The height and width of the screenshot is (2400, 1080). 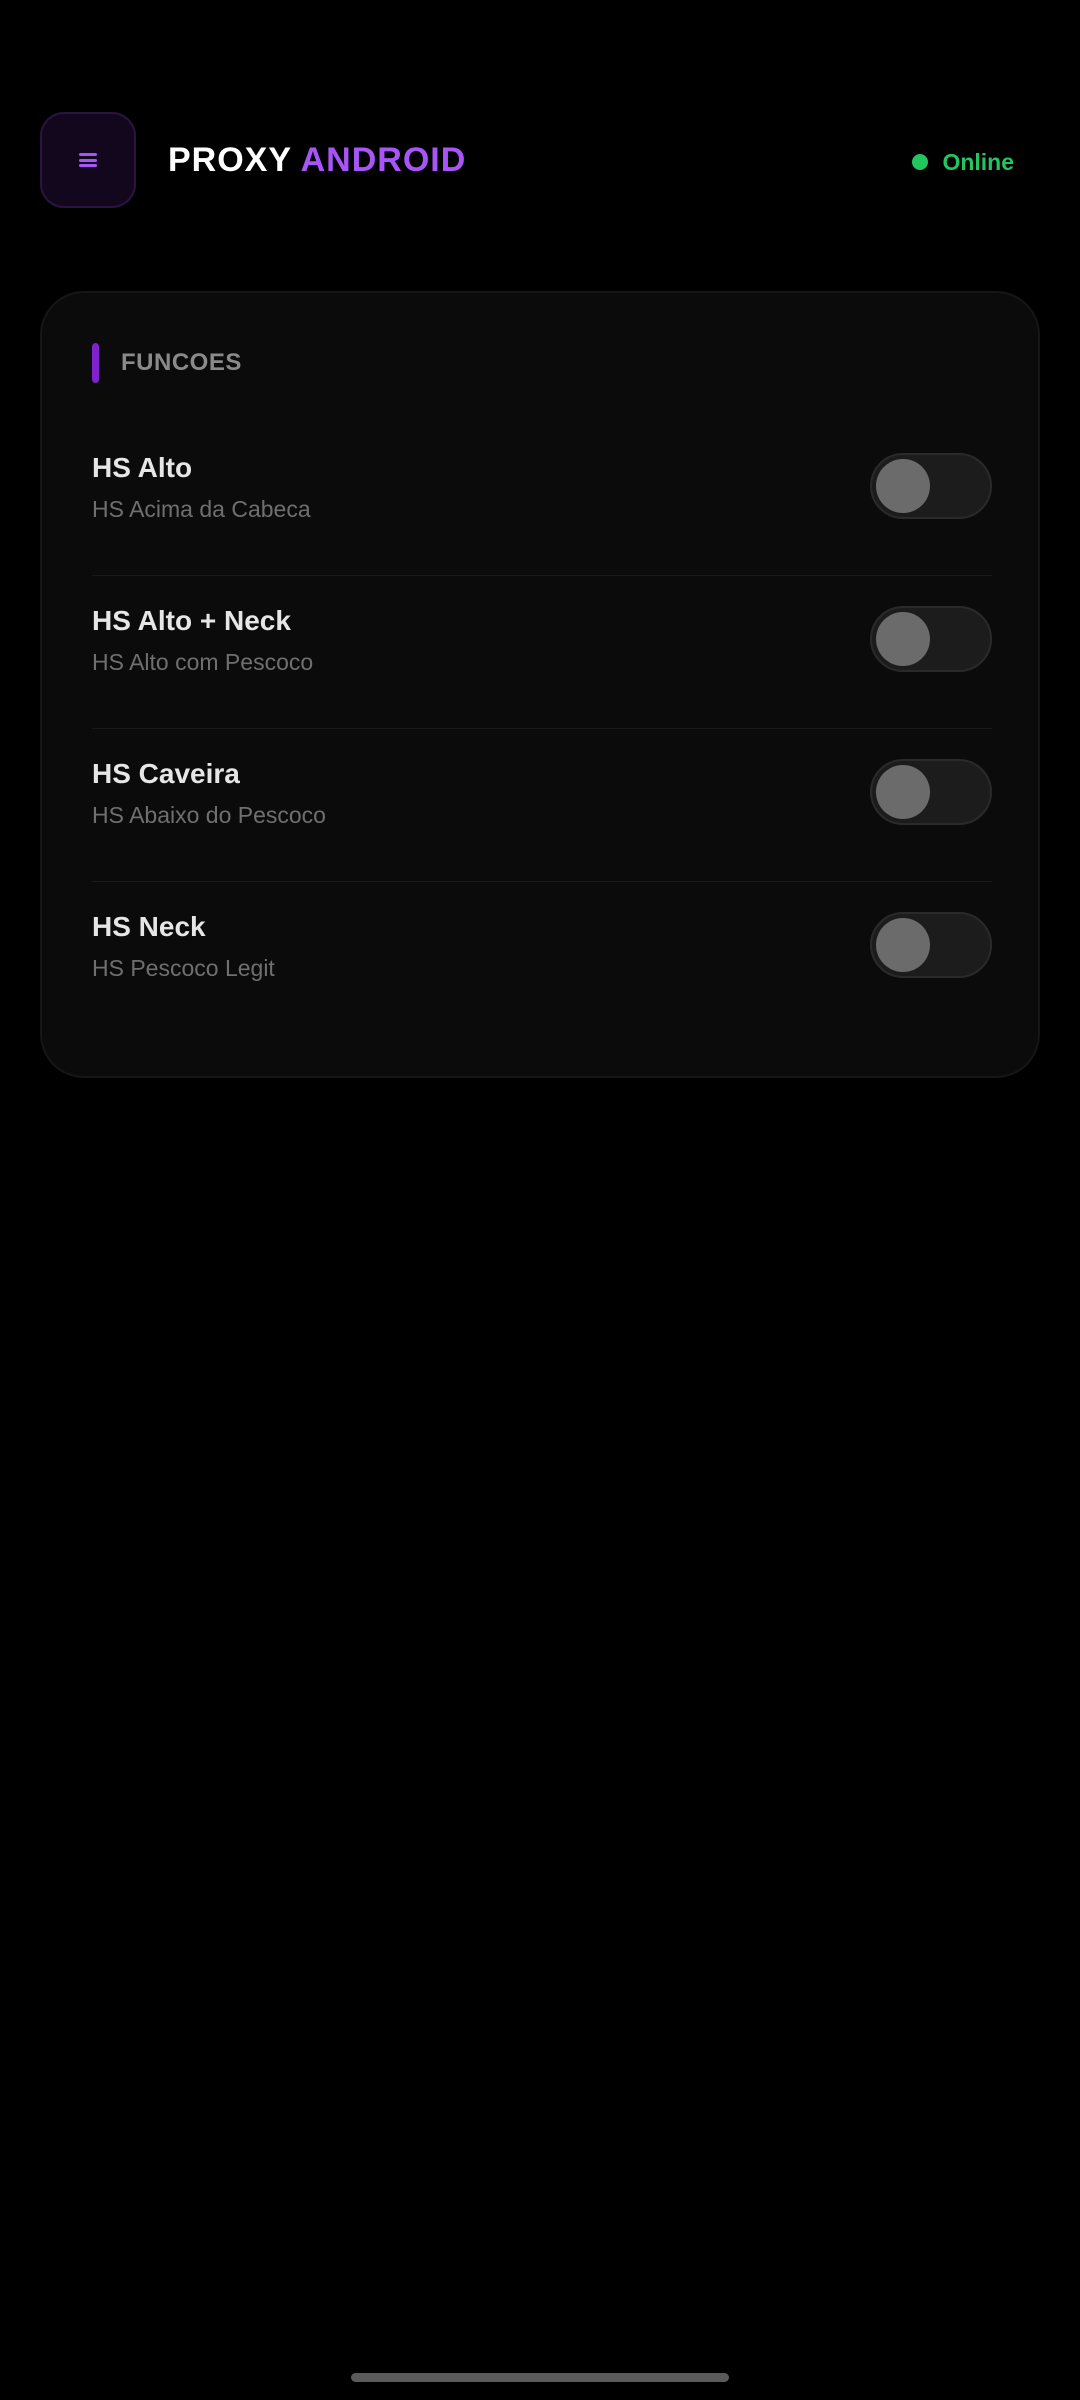 I want to click on toggle-hs-neck, so click(x=931, y=945).